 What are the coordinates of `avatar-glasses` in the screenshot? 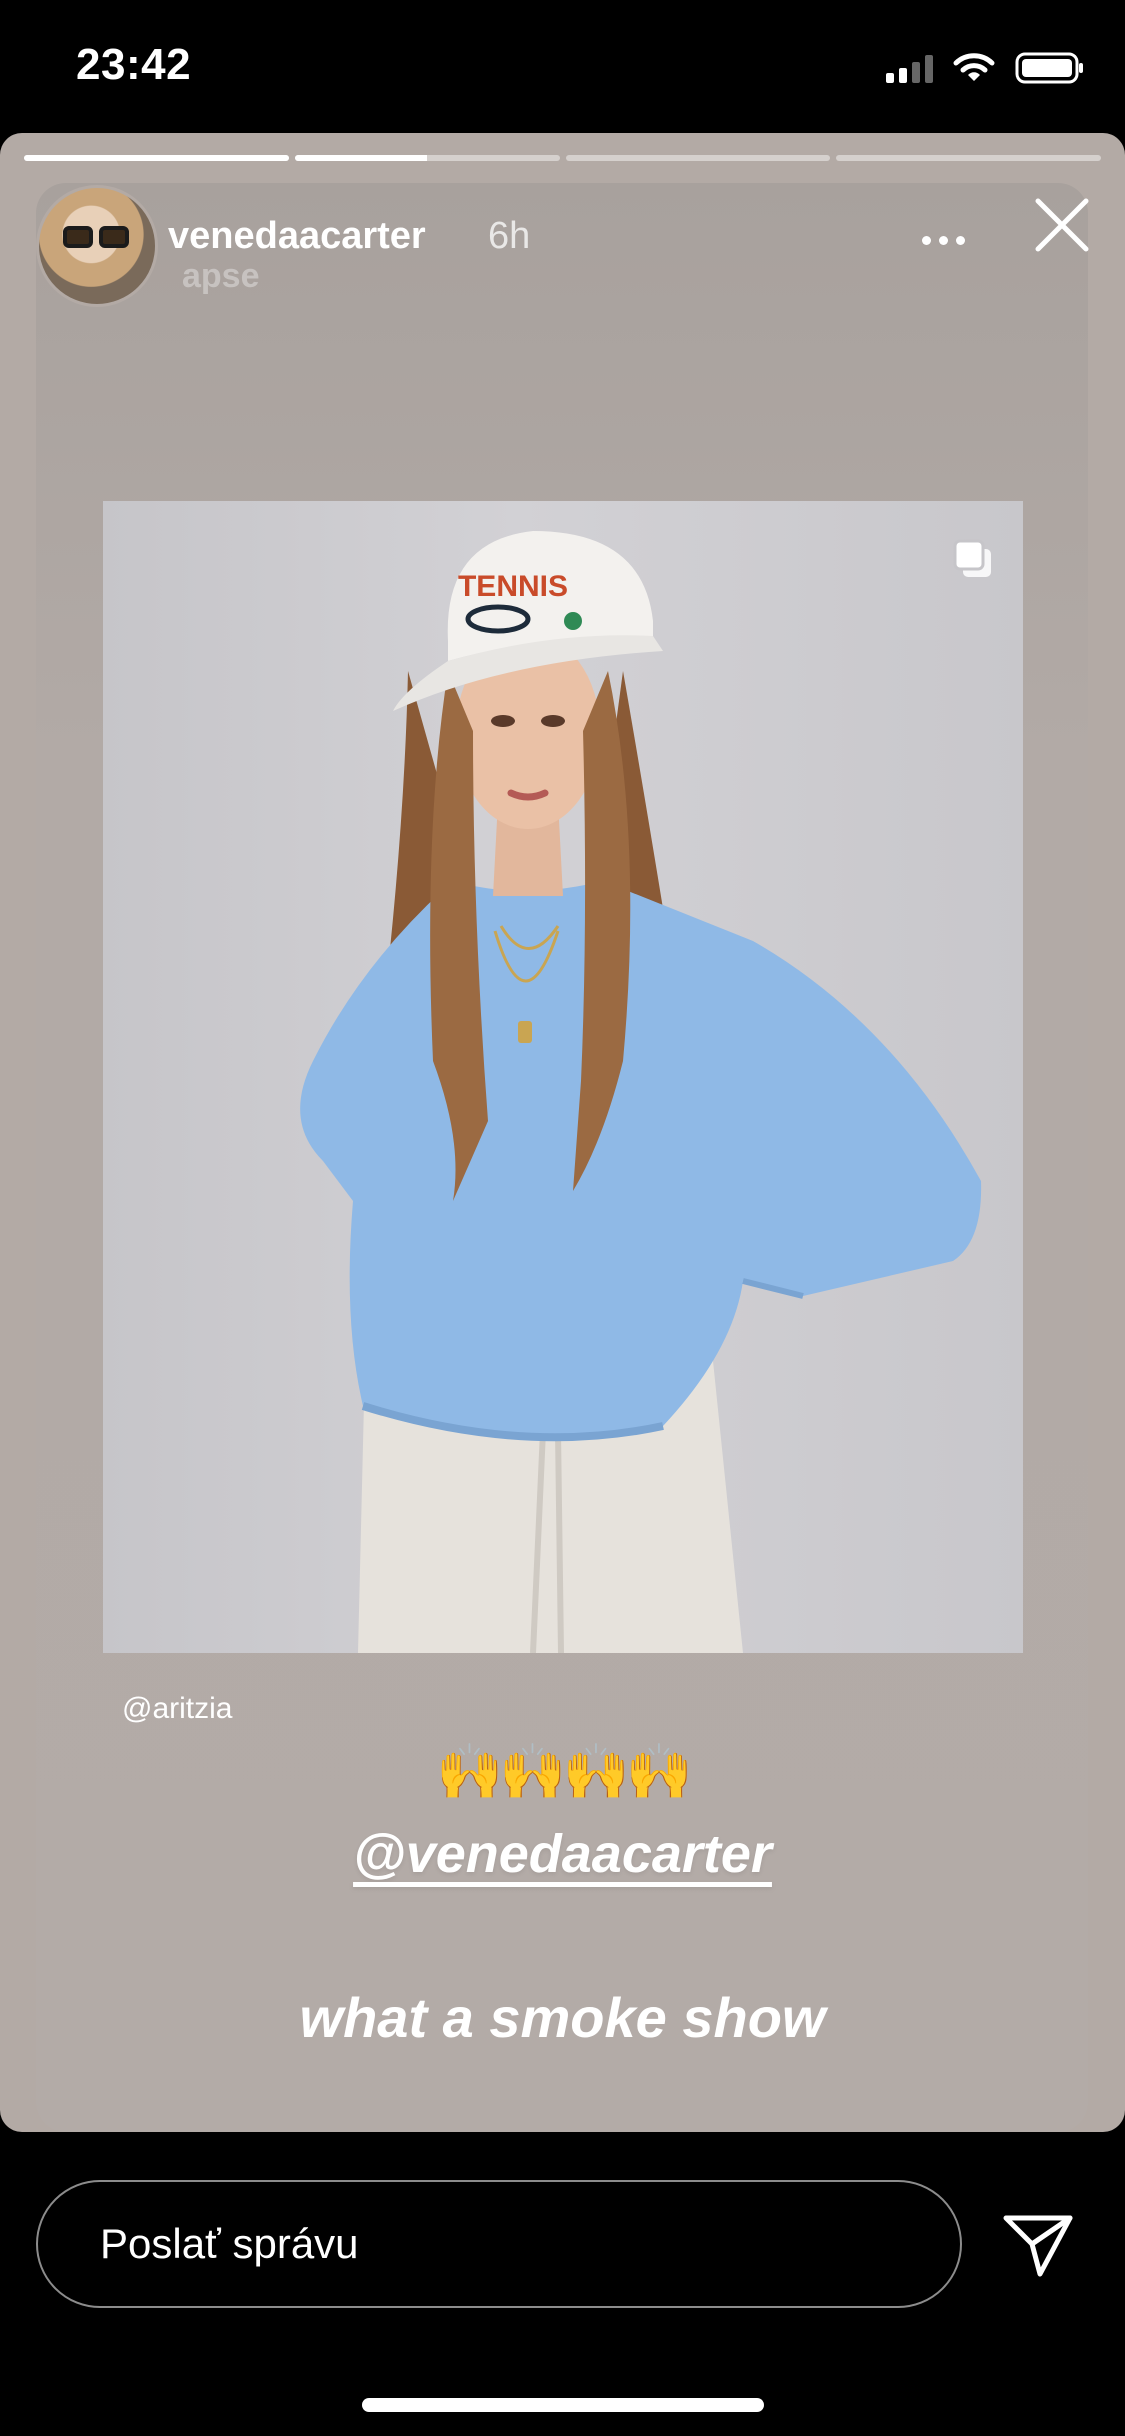 It's located at (96, 237).